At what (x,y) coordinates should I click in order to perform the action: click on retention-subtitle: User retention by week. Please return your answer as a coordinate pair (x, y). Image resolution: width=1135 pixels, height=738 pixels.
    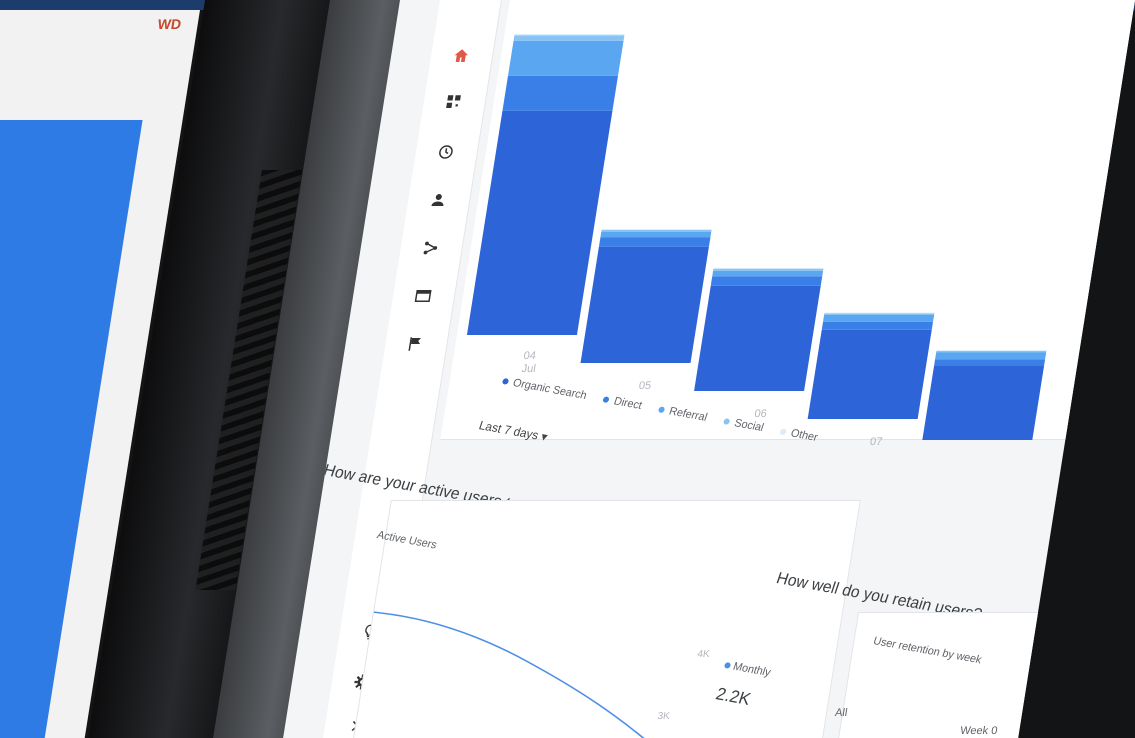
    Looking at the image, I should click on (927, 651).